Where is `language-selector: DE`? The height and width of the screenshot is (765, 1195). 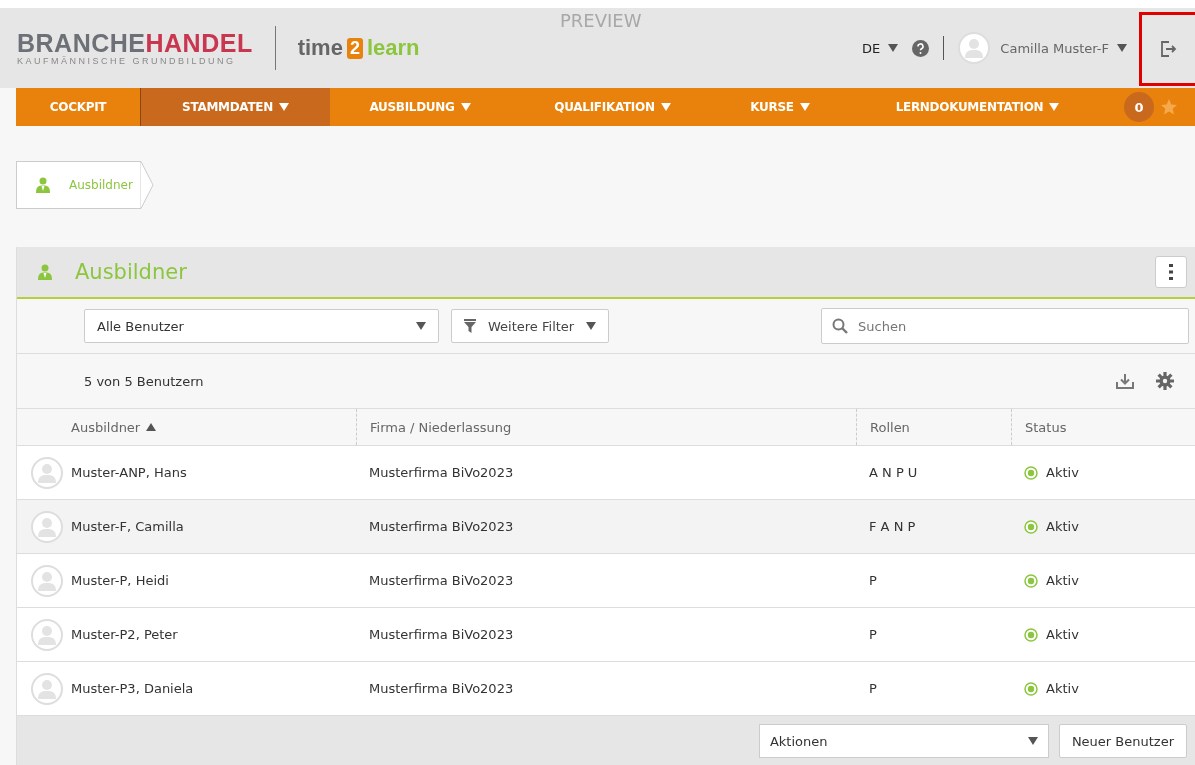 language-selector: DE is located at coordinates (880, 48).